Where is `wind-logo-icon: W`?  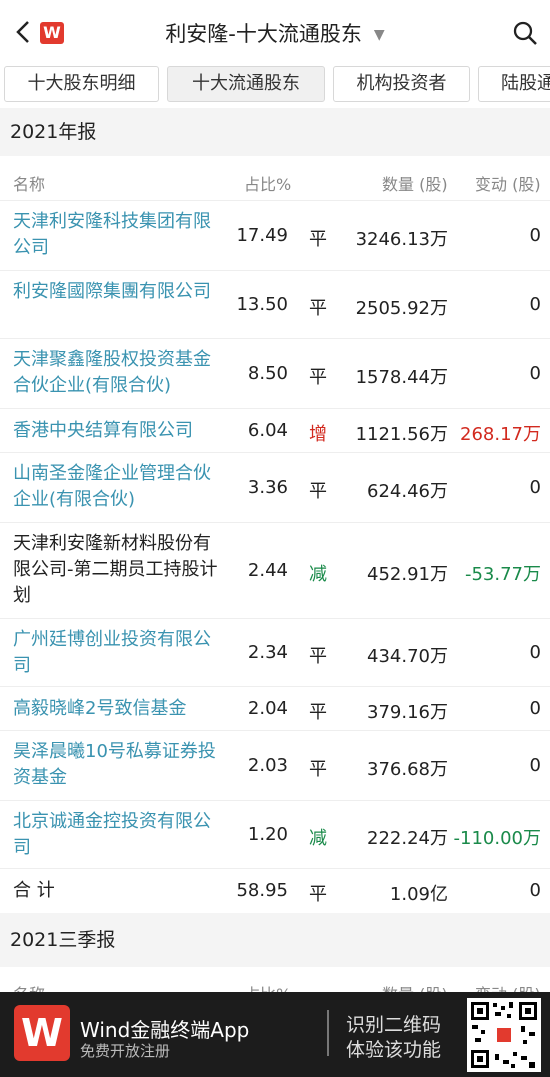 wind-logo-icon: W is located at coordinates (42, 1033).